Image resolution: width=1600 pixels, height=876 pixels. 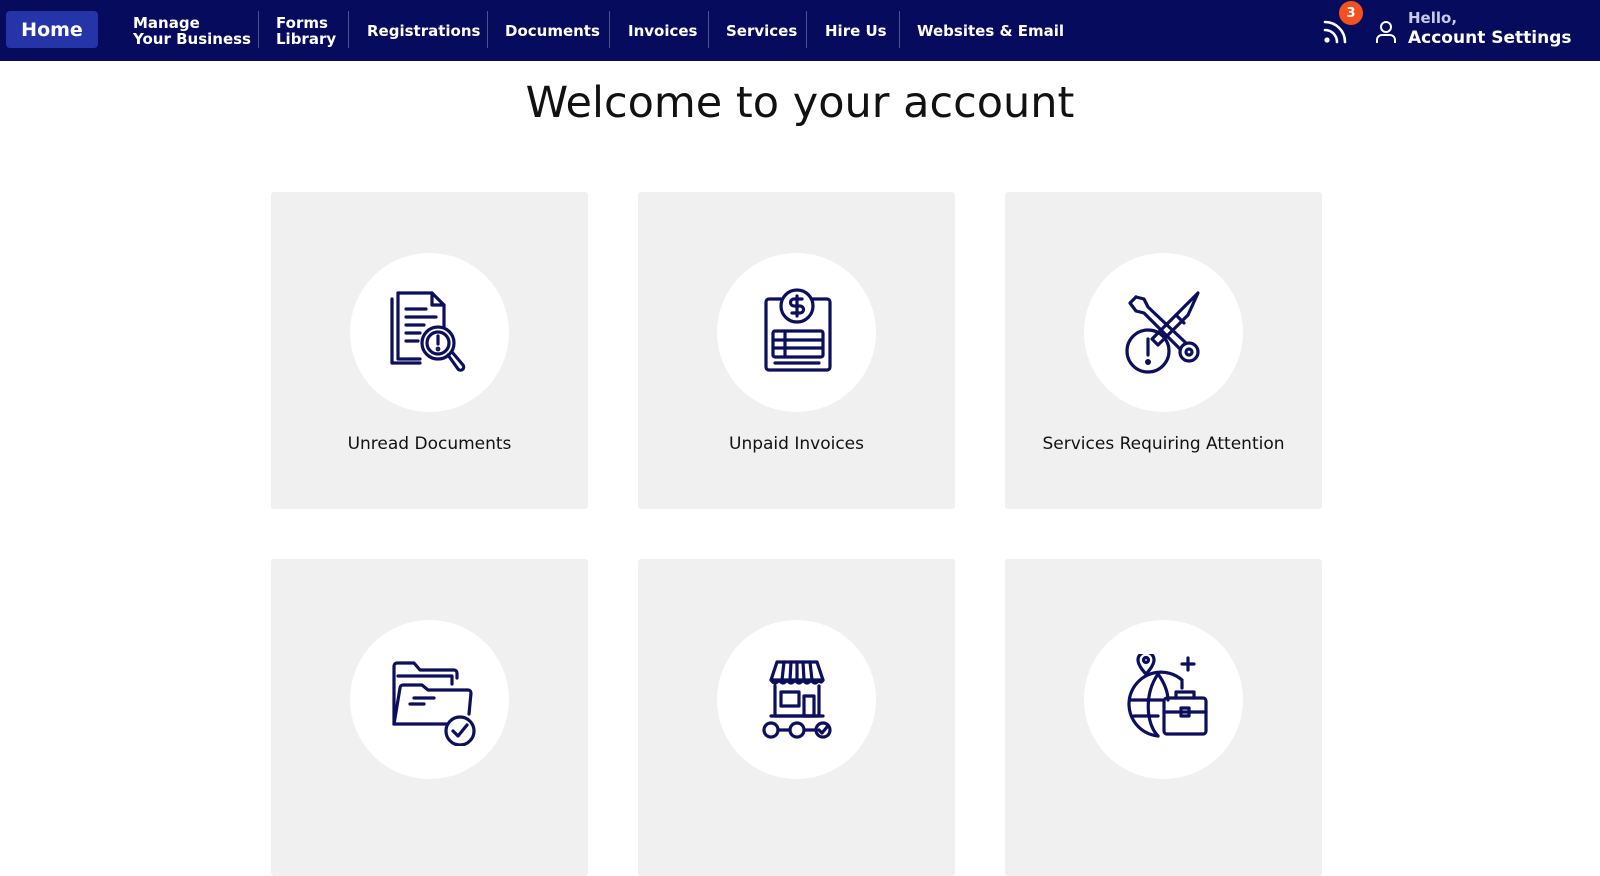 I want to click on invoice-dollar-icon, so click(x=797, y=329).